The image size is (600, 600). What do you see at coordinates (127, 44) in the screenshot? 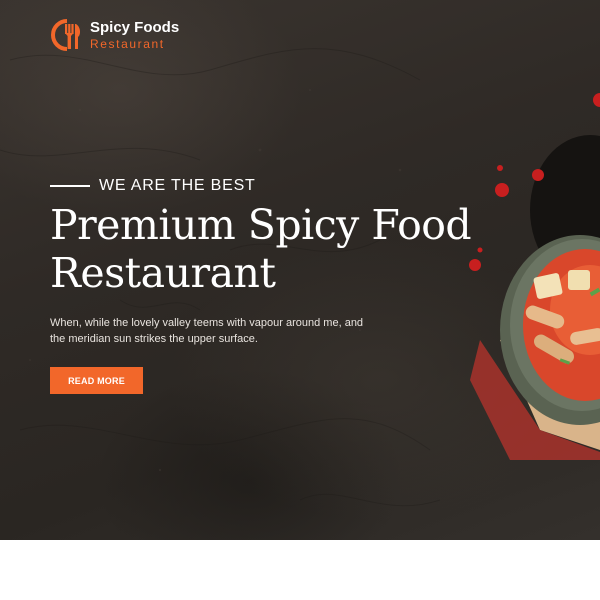
I see `brand-subtitle: Restaurant` at bounding box center [127, 44].